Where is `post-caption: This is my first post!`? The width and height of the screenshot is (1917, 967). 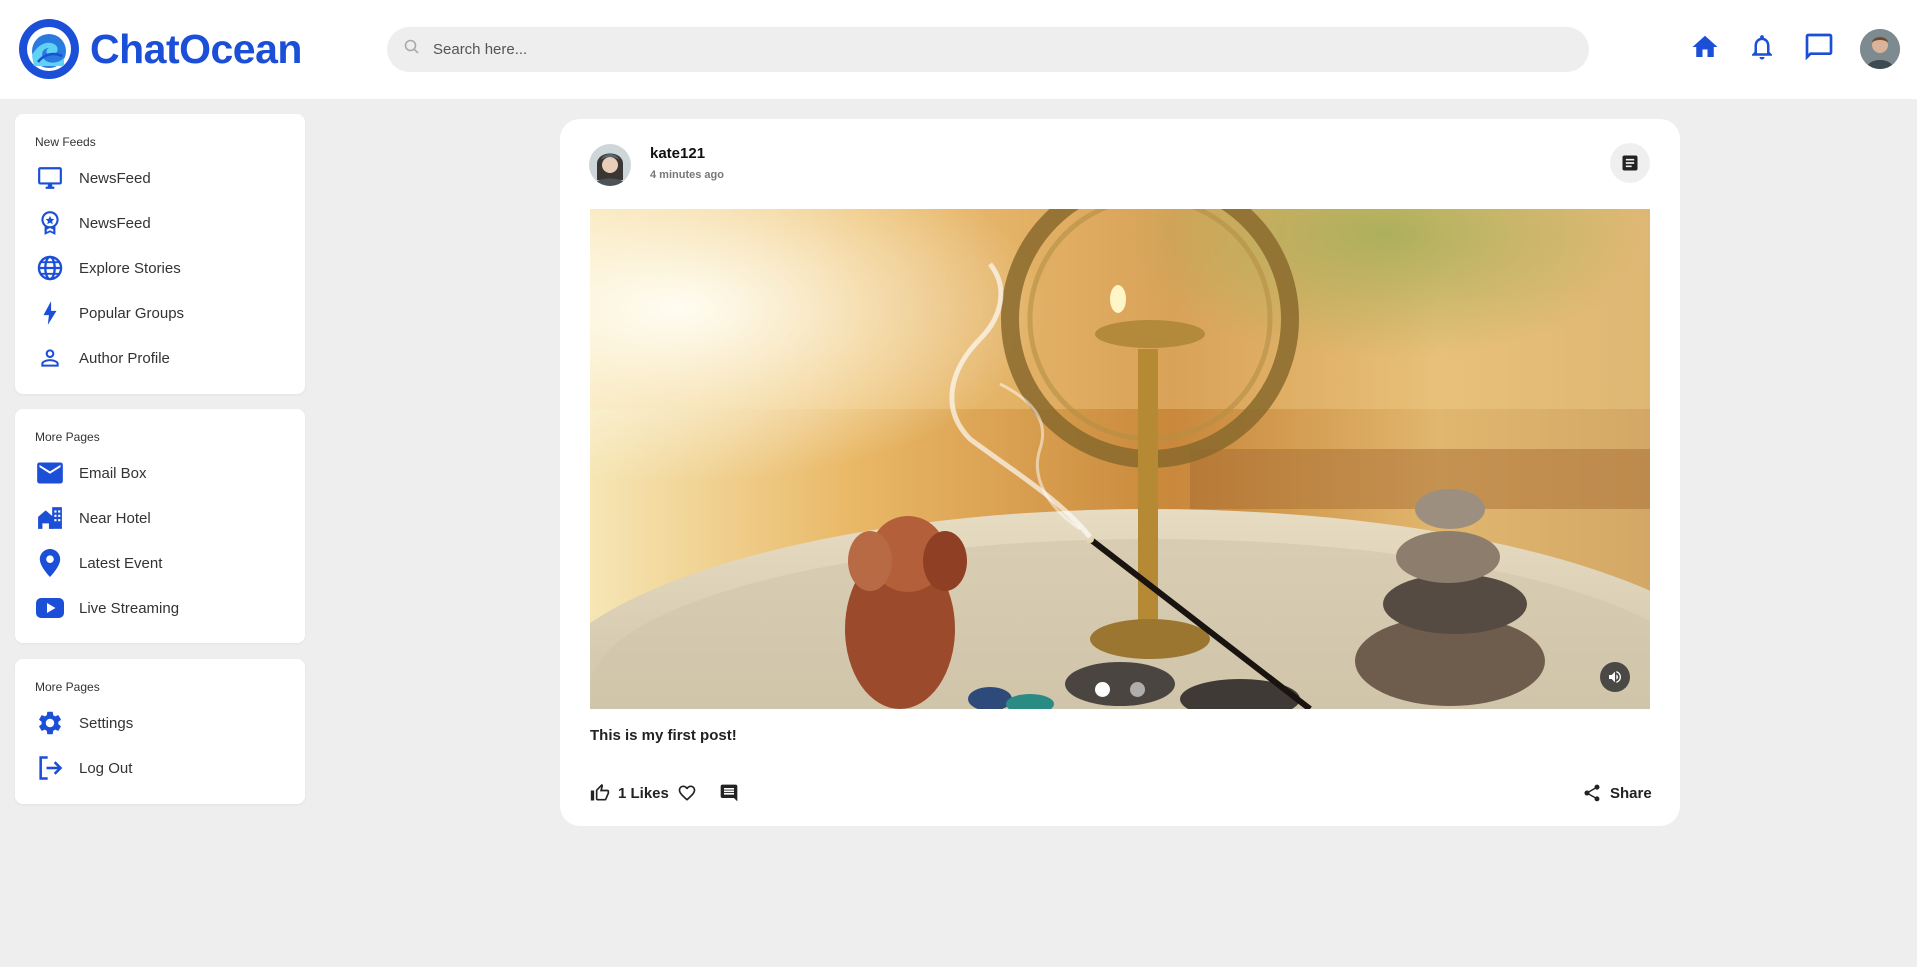
post-caption: This is my first post! is located at coordinates (663, 735).